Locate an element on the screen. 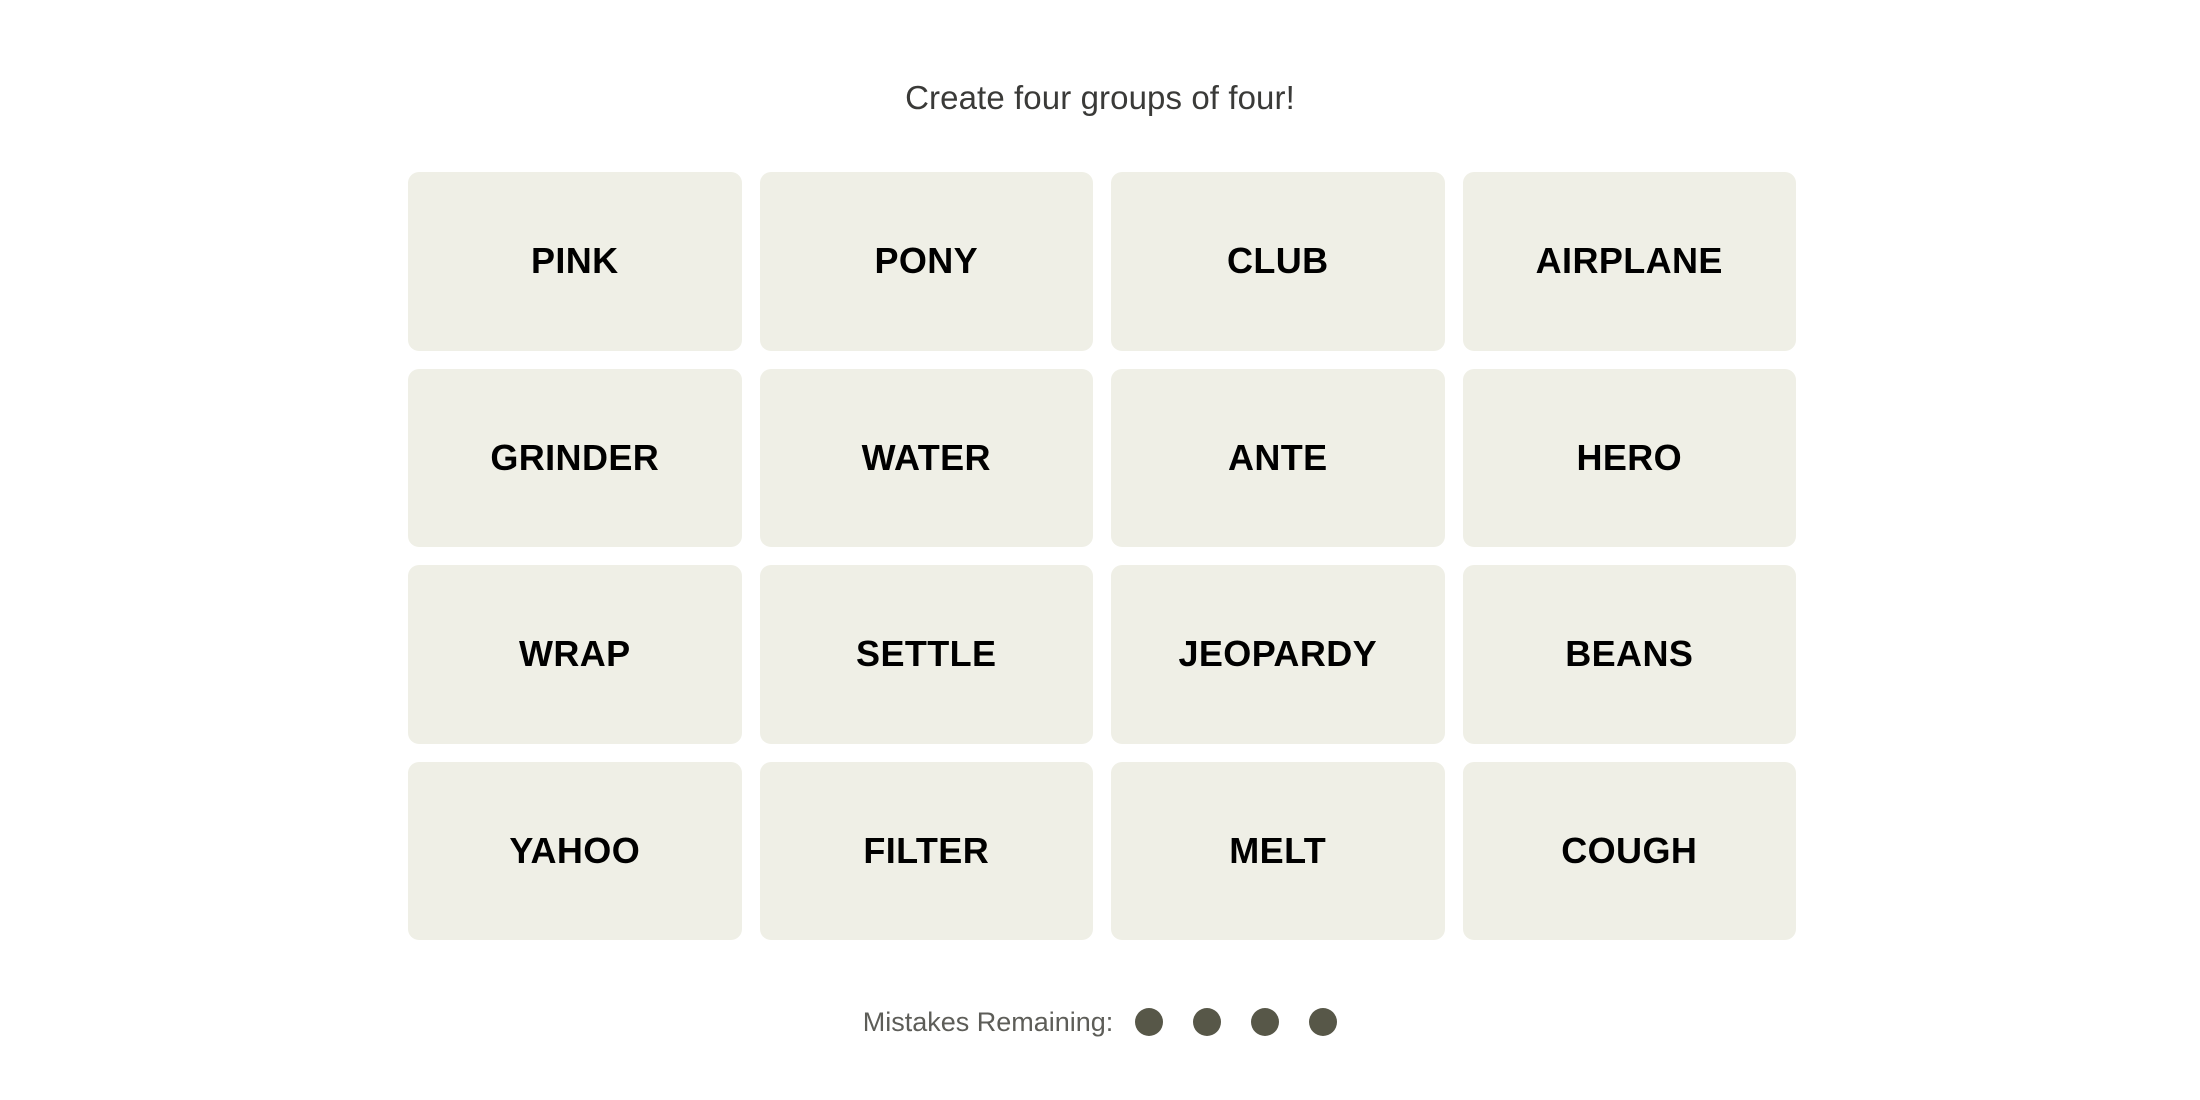  word-tile-label: BEANS is located at coordinates (1629, 654).